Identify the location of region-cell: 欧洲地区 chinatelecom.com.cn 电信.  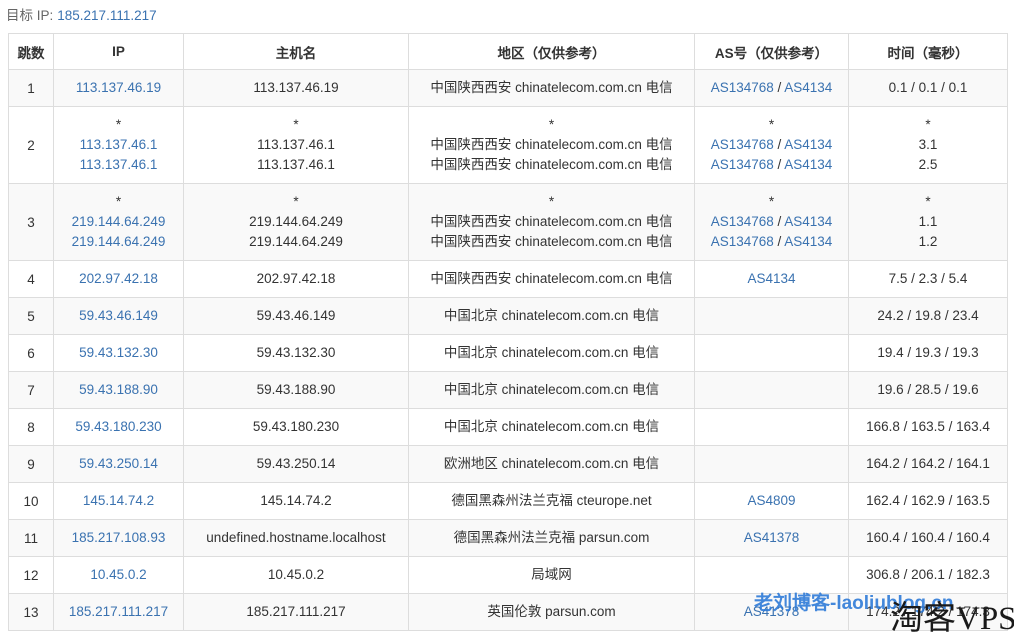
(551, 464).